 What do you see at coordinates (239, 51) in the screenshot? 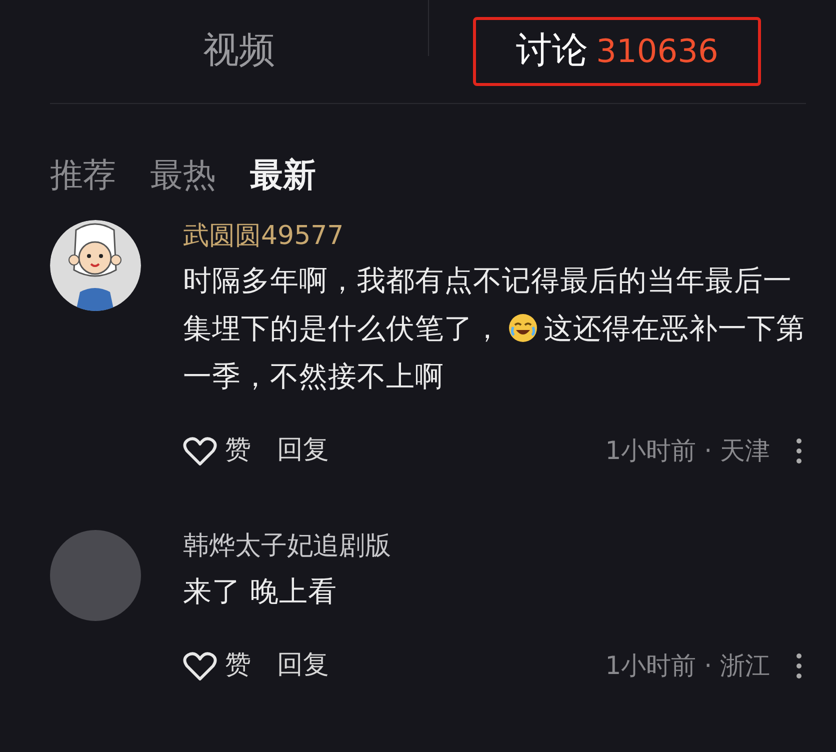
I see `tab: 视频` at bounding box center [239, 51].